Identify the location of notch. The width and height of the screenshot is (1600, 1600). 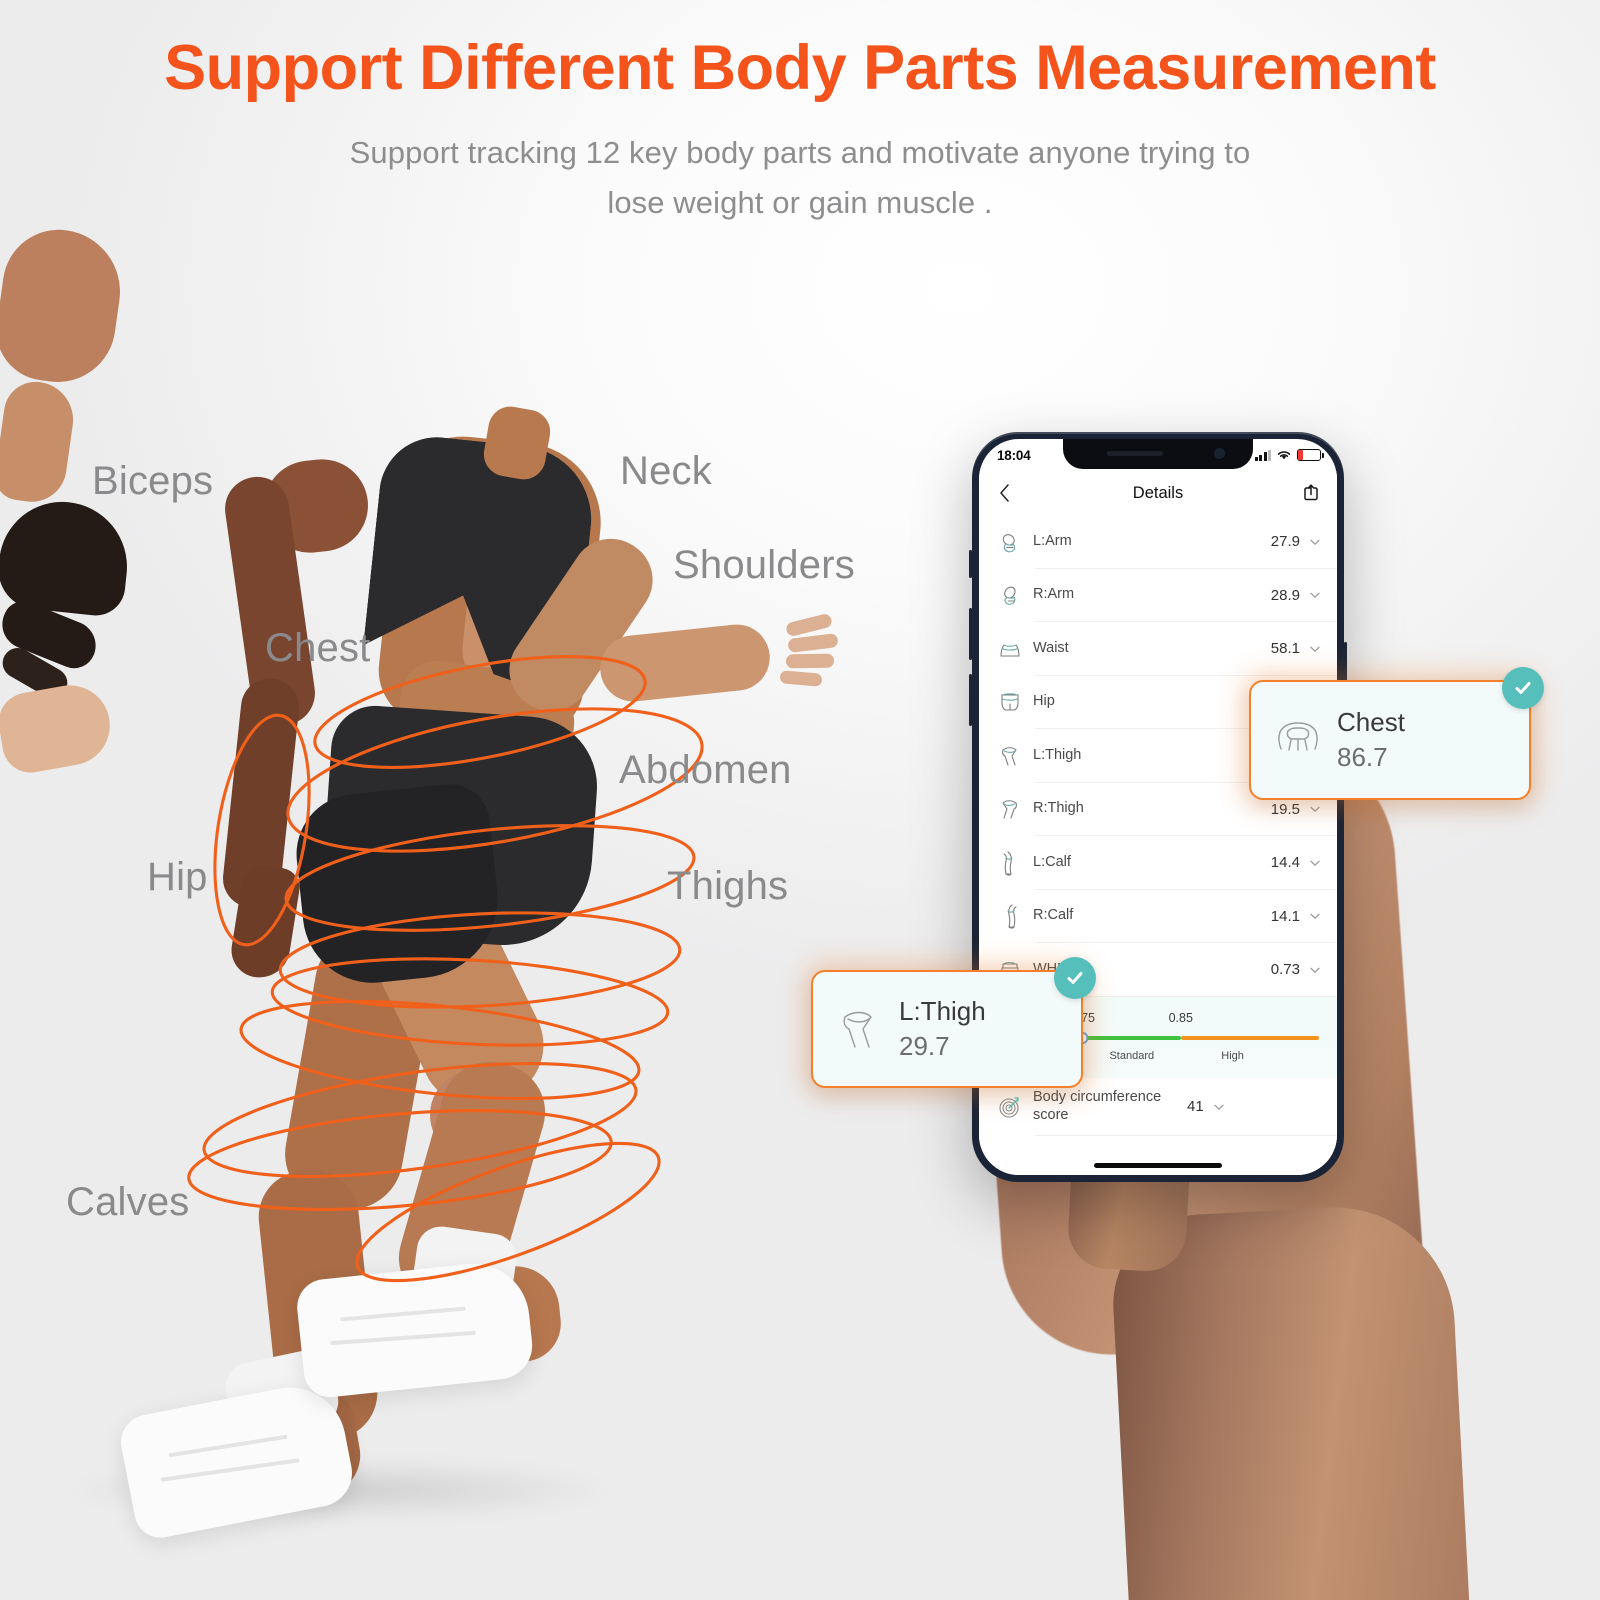
(1158, 454).